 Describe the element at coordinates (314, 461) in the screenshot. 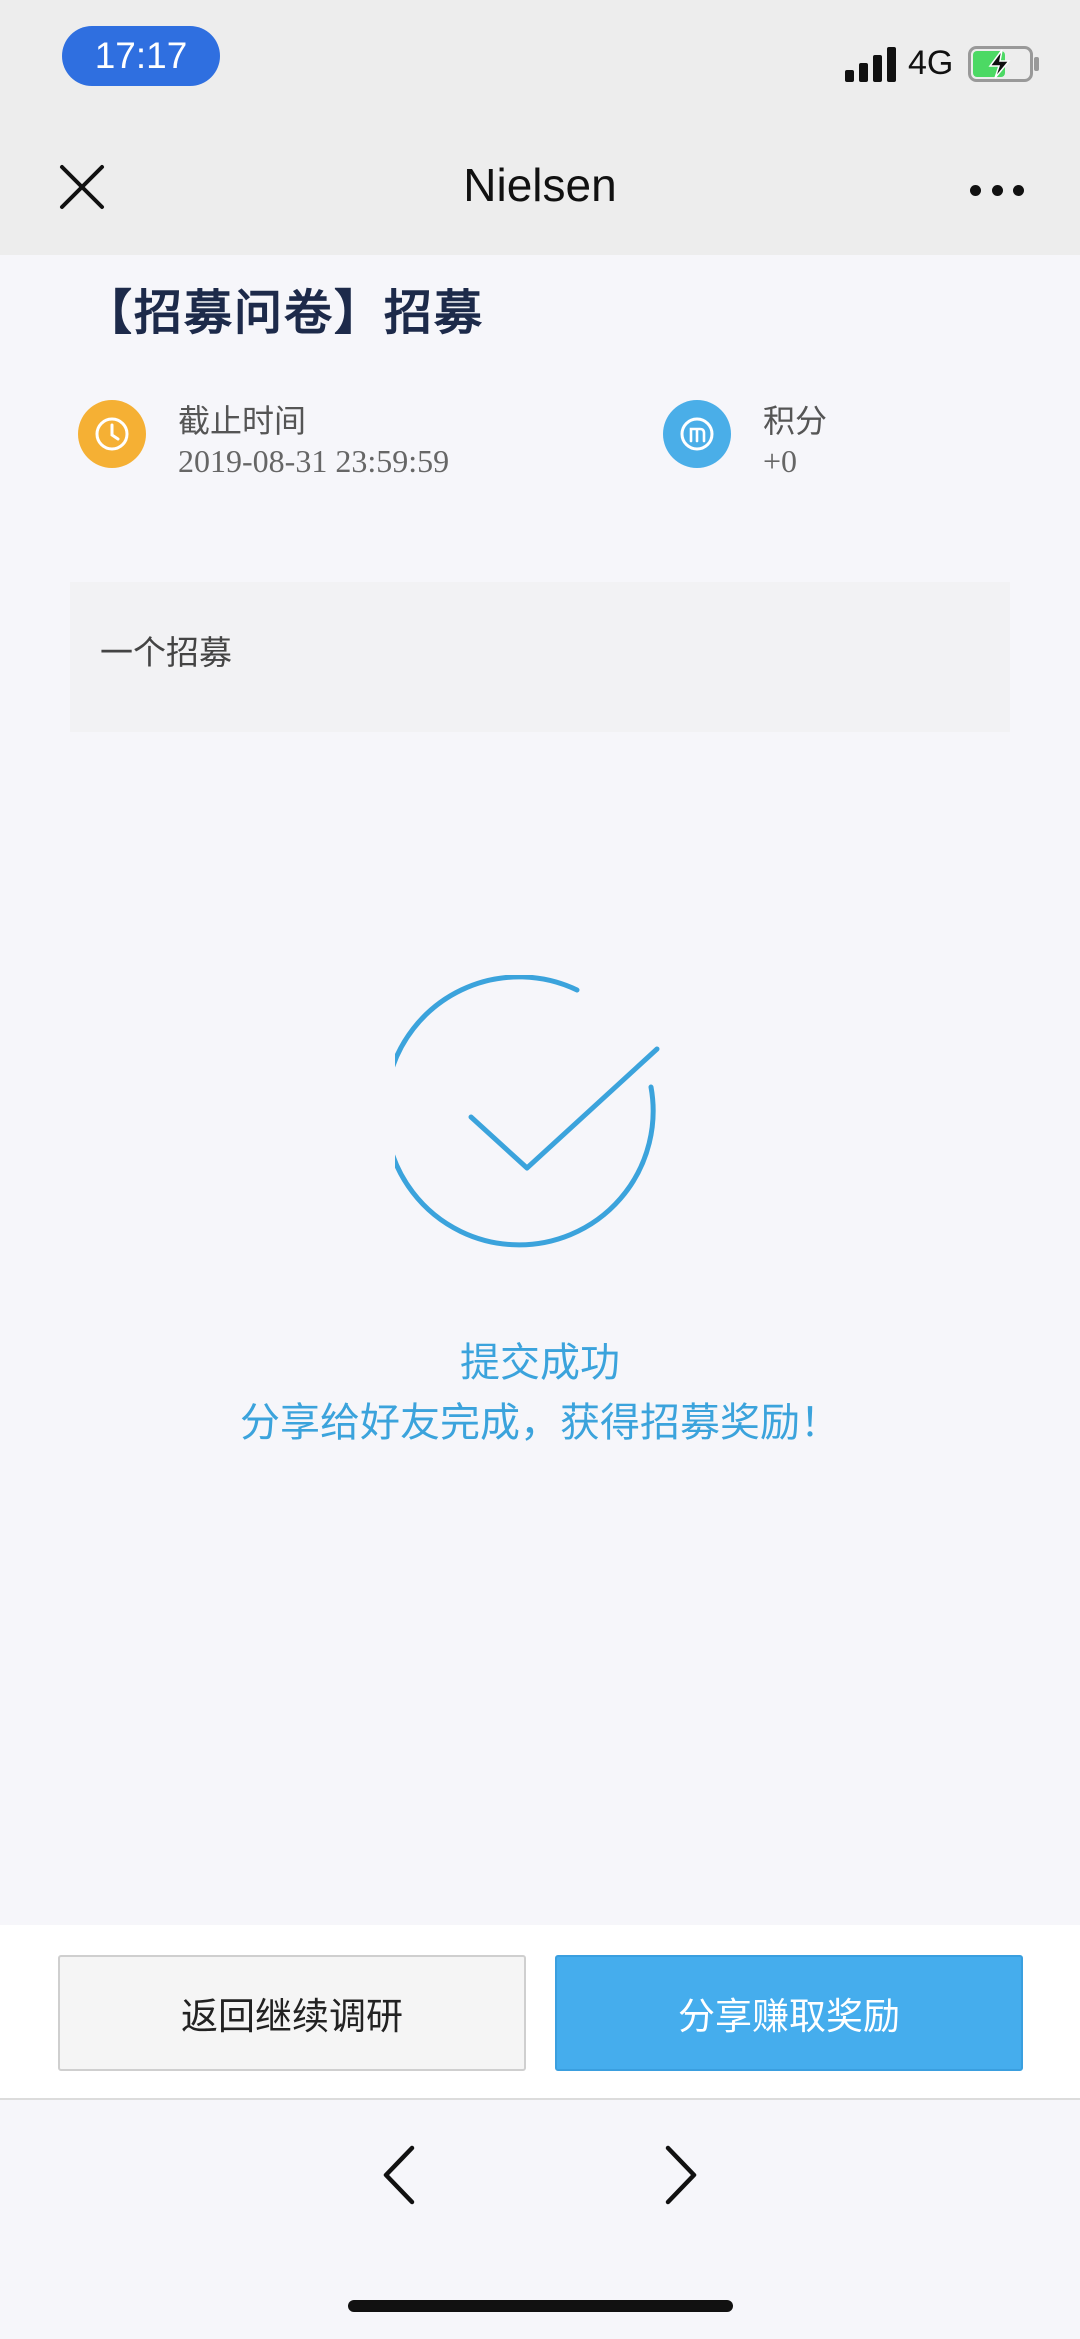

I see `deadline-value: 2019-08-31 23:59:59` at that location.